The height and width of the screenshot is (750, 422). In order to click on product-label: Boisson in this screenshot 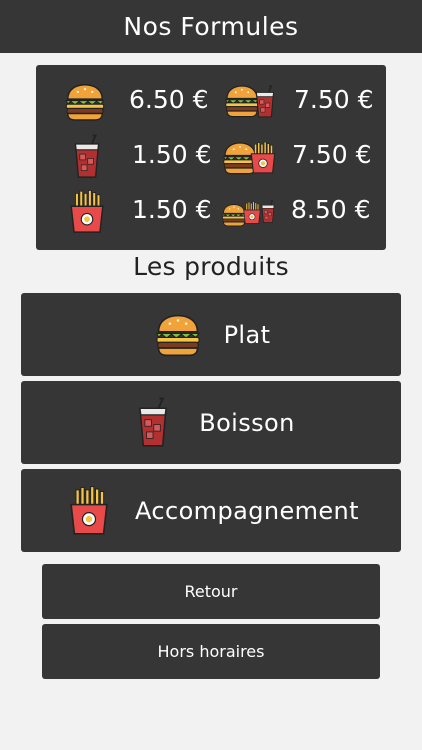, I will do `click(247, 422)`.